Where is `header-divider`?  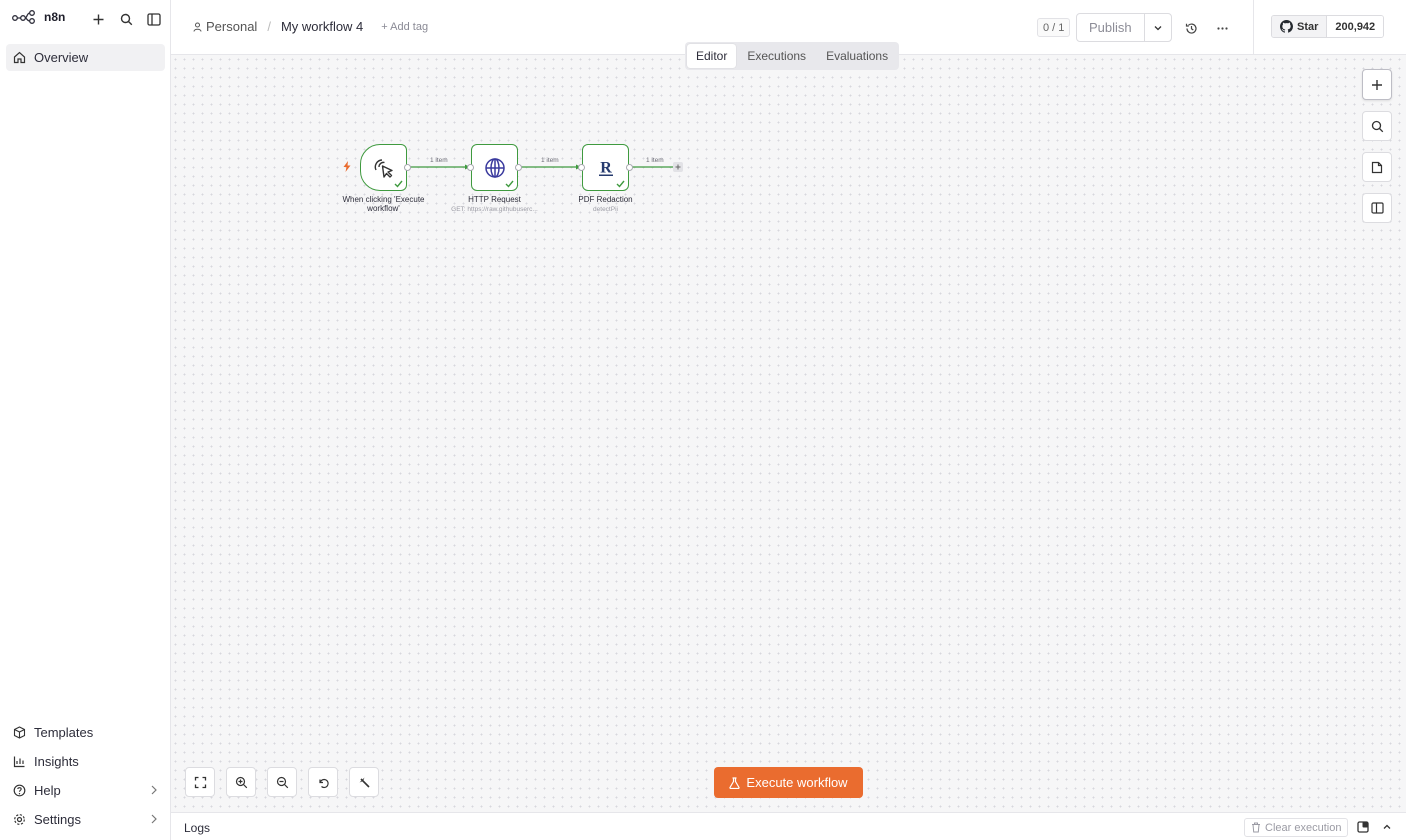 header-divider is located at coordinates (1253, 27).